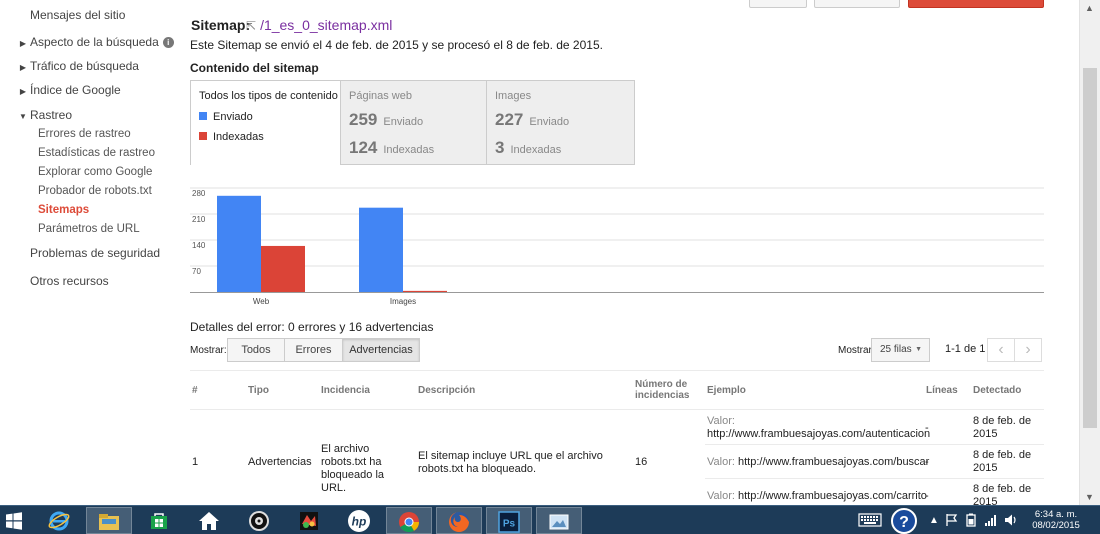 The image size is (1100, 534). I want to click on hp-icon: hp, so click(359, 520).